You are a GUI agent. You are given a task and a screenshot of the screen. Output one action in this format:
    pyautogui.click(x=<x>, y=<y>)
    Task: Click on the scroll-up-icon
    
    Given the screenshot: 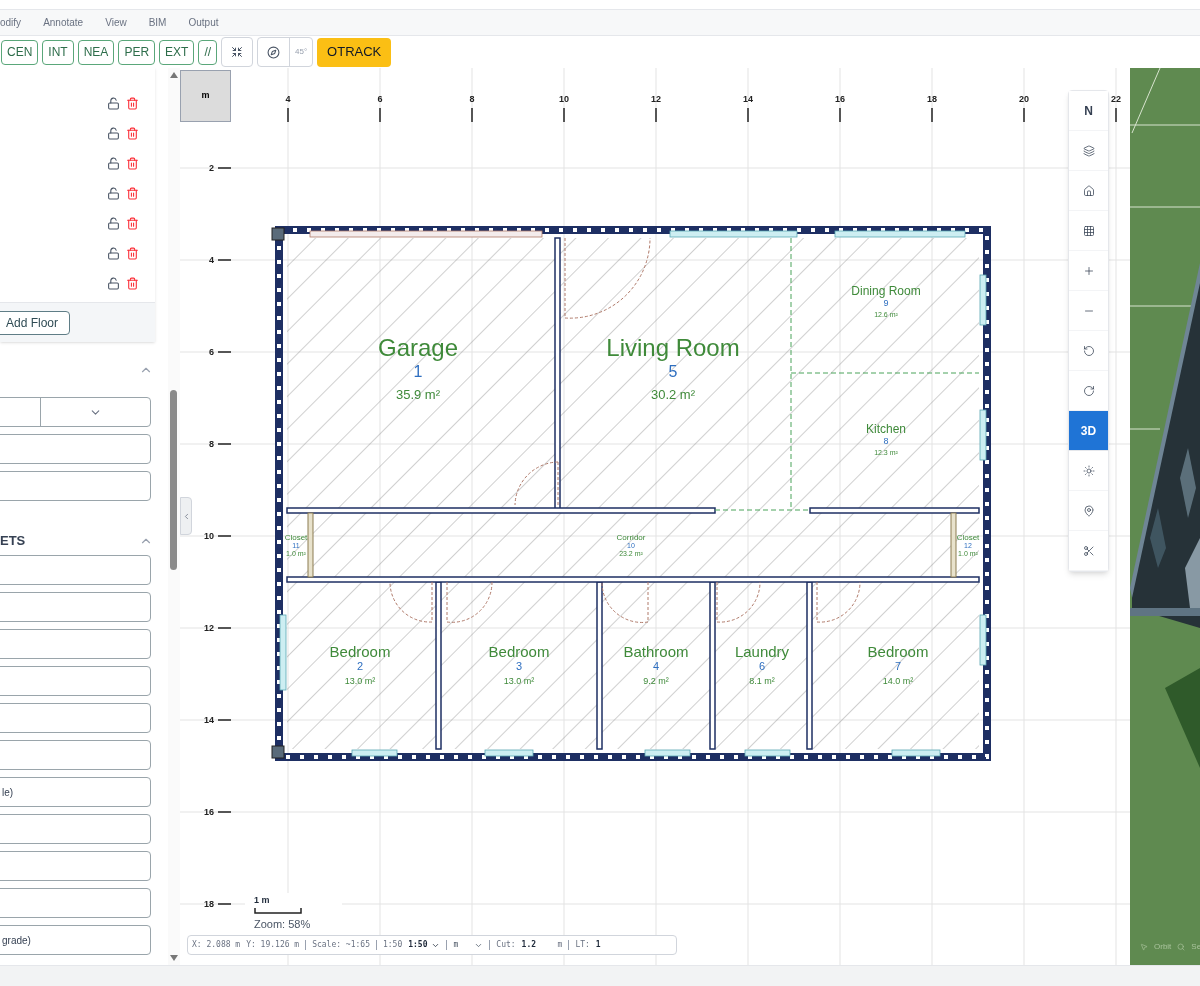 What is the action you would take?
    pyautogui.click(x=174, y=75)
    